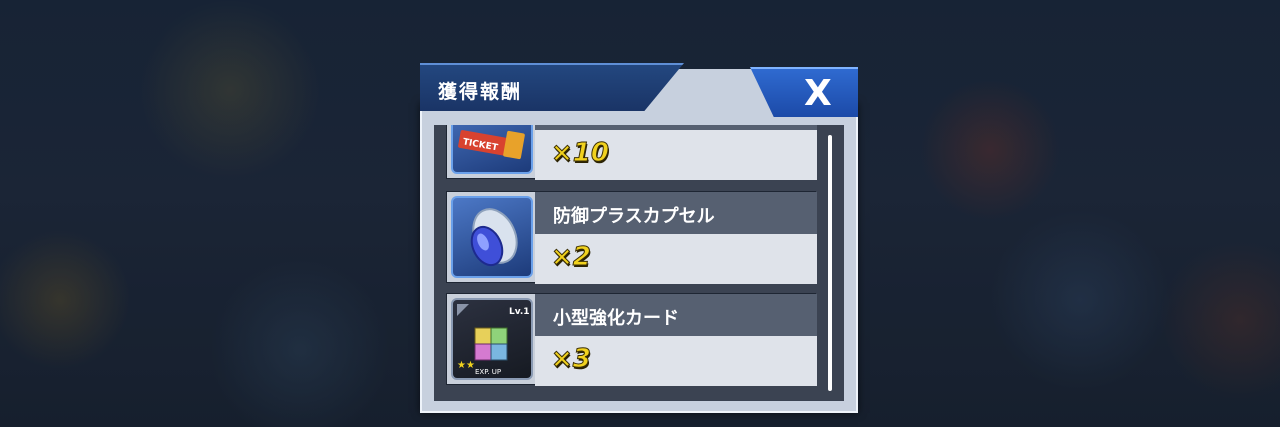  I want to click on card-level: Lv.1, so click(519, 312).